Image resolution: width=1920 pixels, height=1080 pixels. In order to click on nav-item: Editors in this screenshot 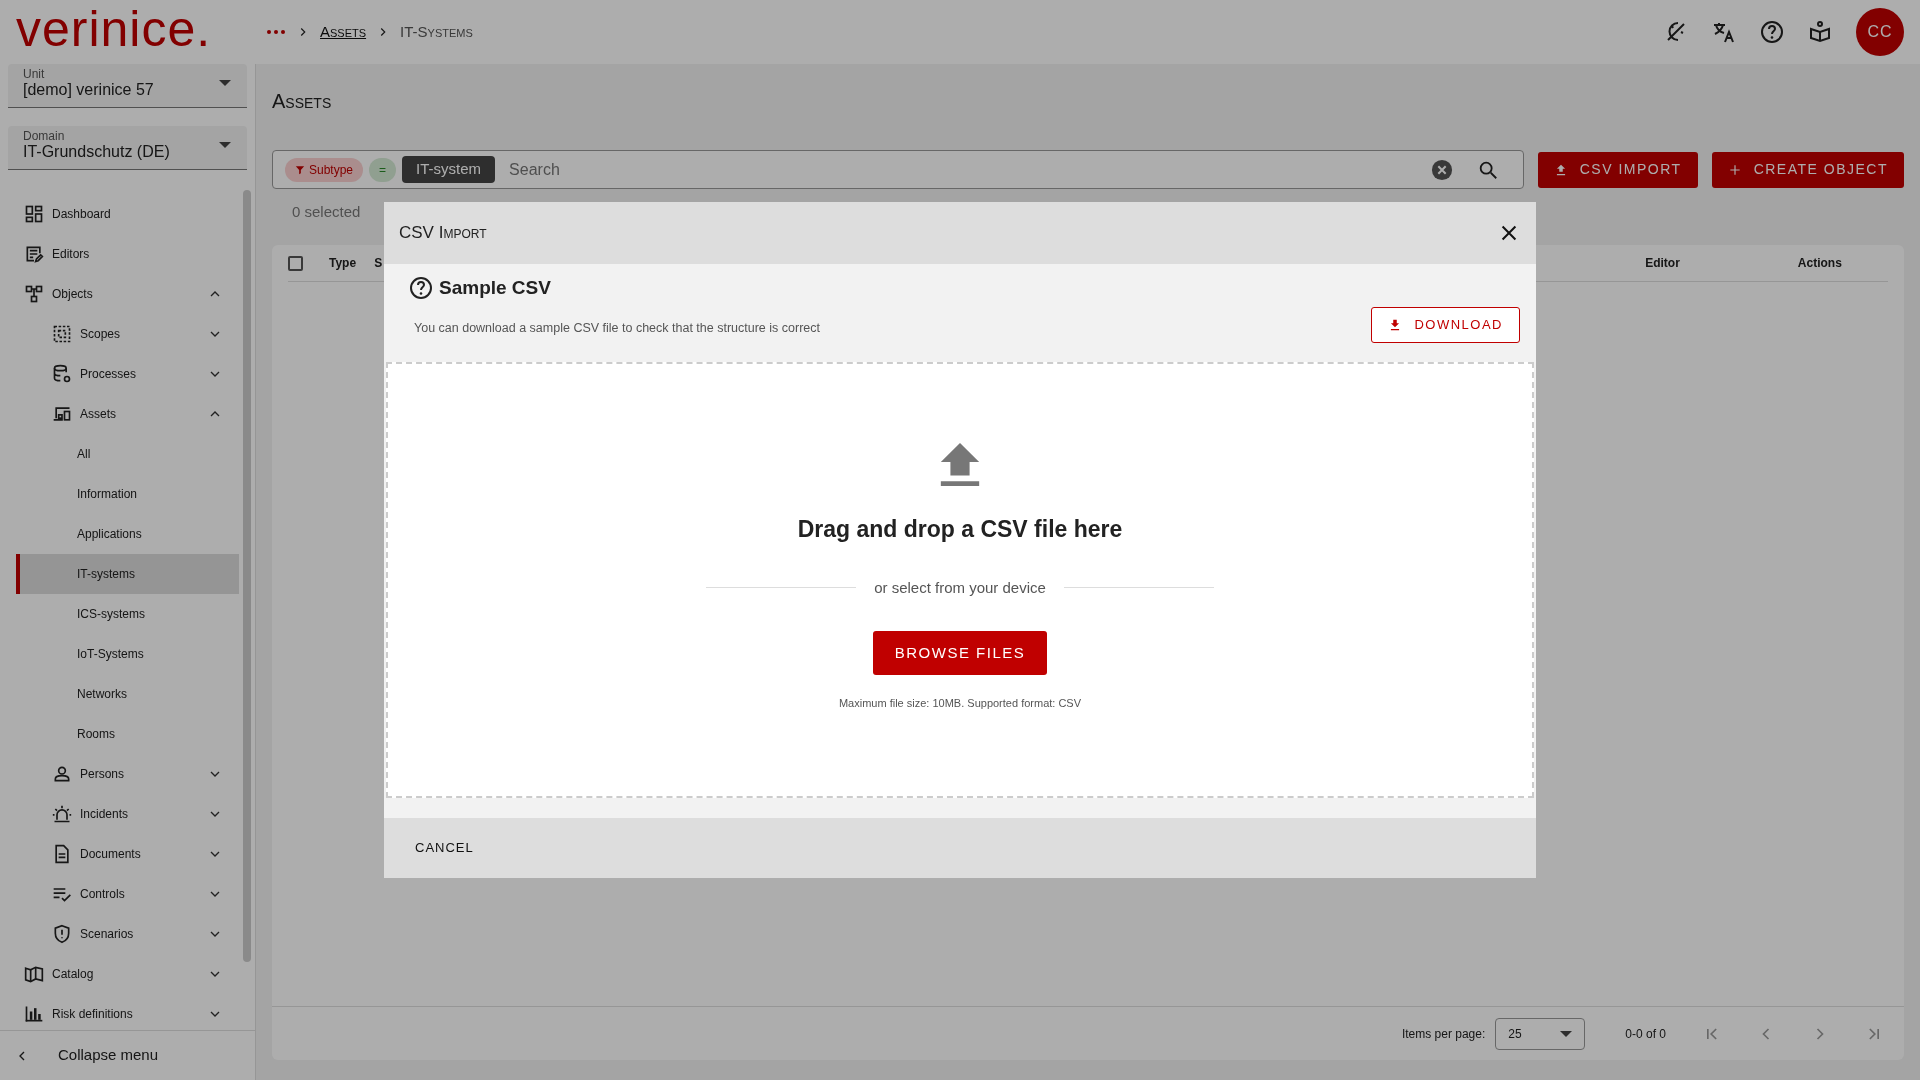, I will do `click(127, 254)`.